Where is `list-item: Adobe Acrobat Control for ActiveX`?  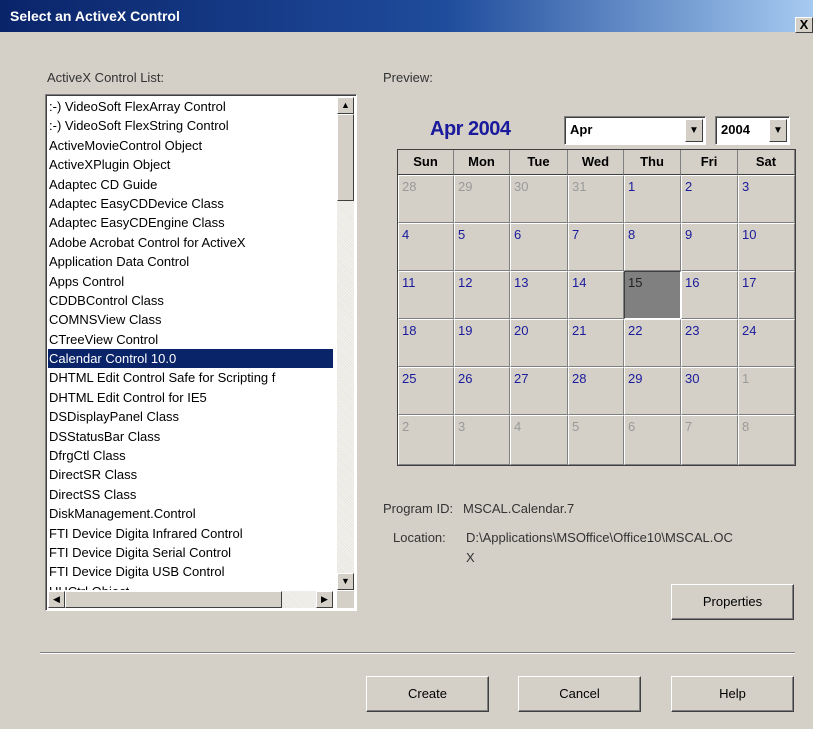 list-item: Adobe Acrobat Control for ActiveX is located at coordinates (190, 242).